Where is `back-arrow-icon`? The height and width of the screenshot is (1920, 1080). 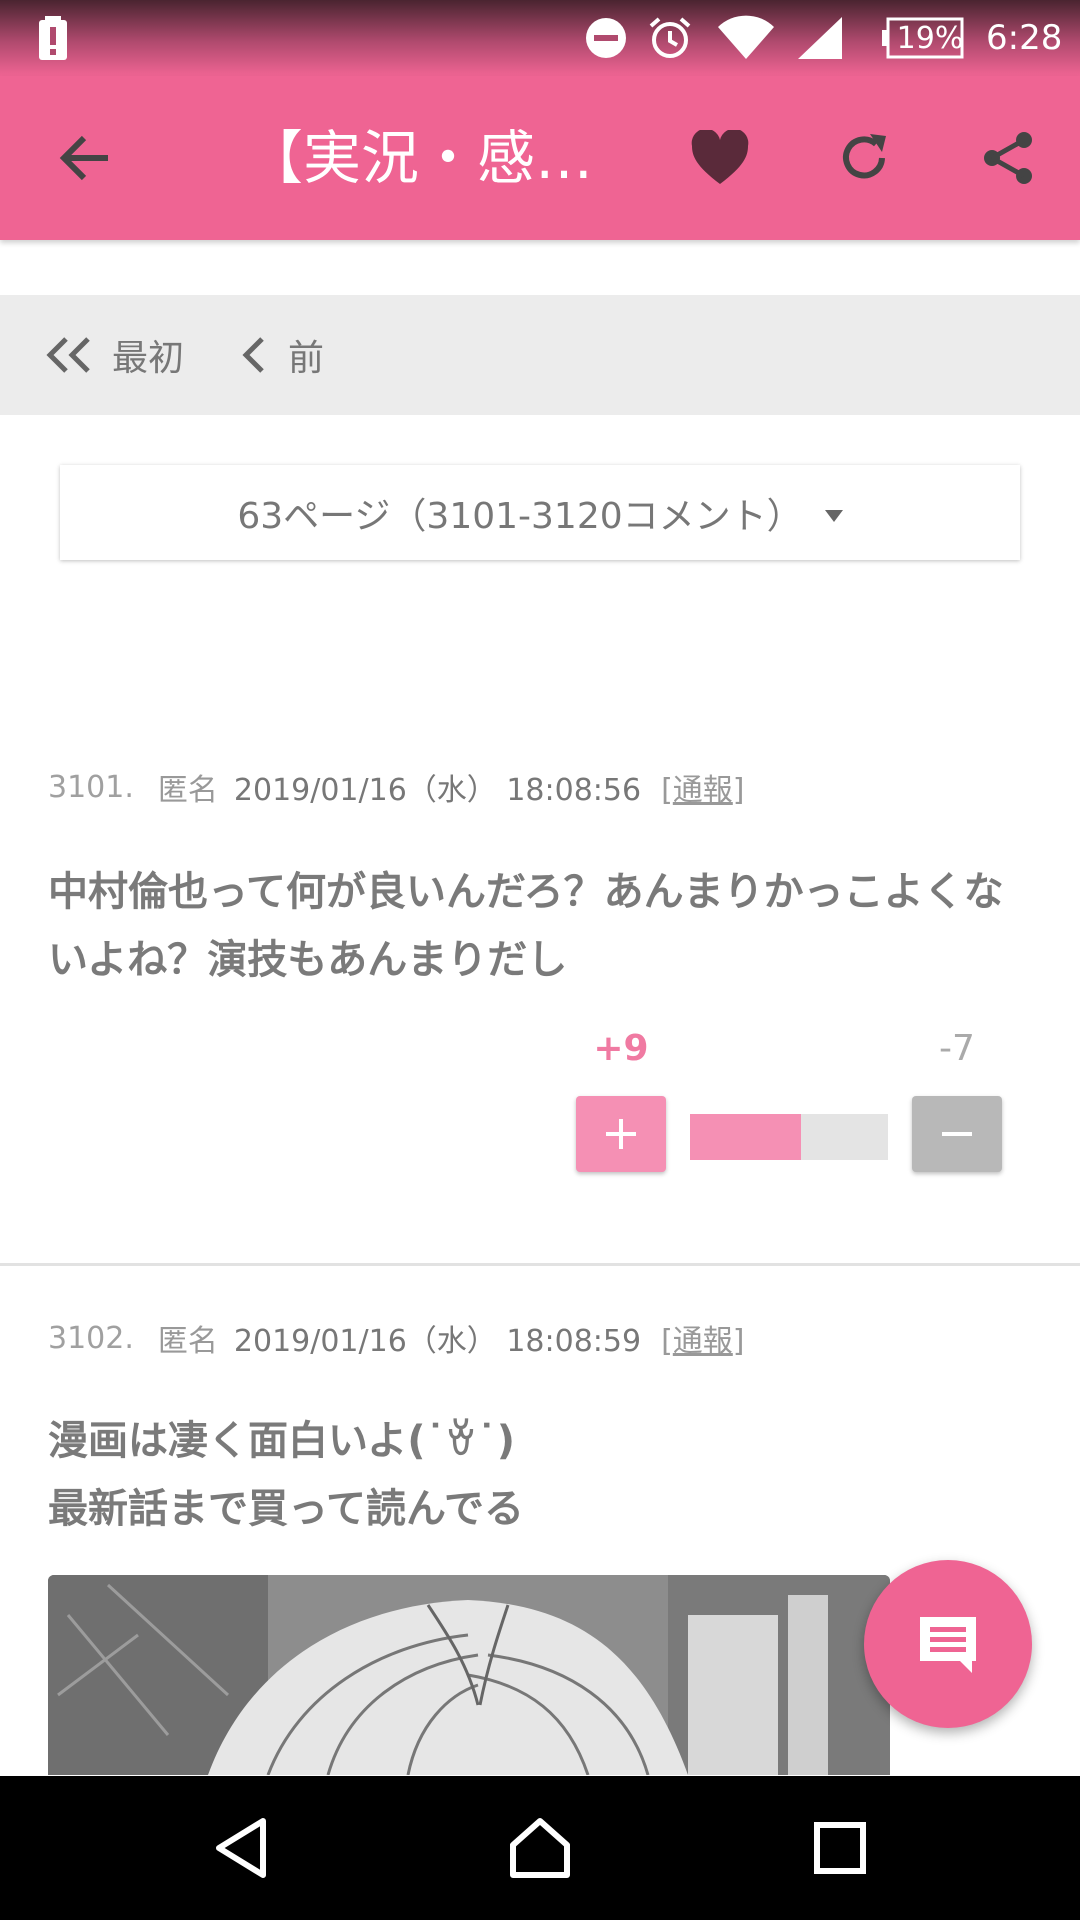
back-arrow-icon is located at coordinates (83, 158).